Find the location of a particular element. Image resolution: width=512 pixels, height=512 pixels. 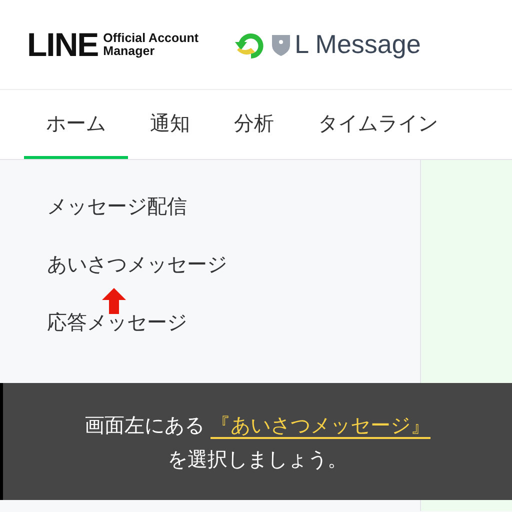

nav-tab: 通知 is located at coordinates (170, 124).